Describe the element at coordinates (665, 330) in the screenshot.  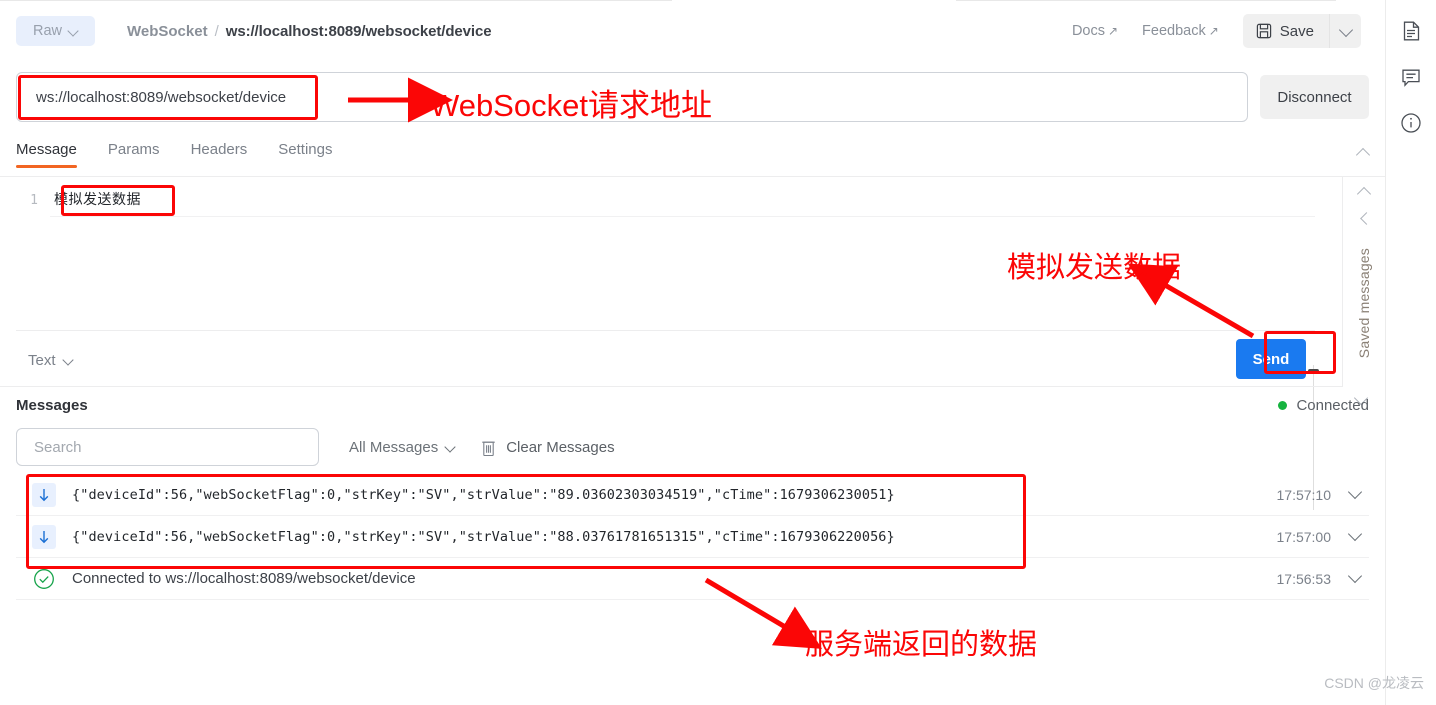
I see `editor-bottom-divider` at that location.